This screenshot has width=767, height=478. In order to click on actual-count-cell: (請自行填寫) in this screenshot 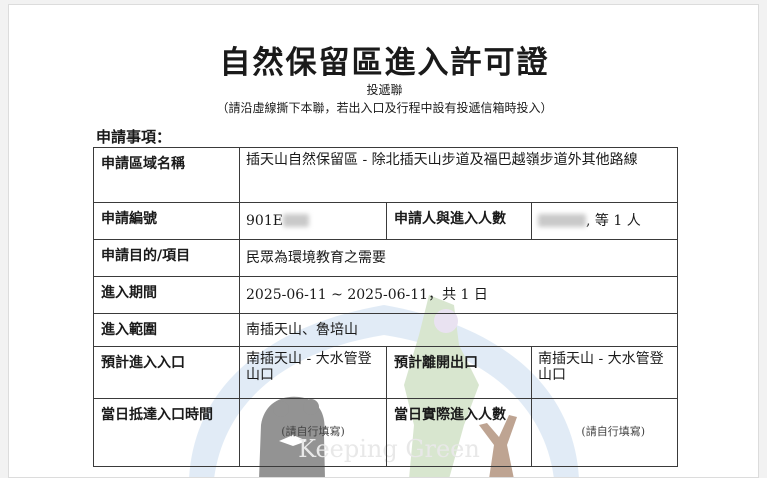, I will do `click(604, 432)`.